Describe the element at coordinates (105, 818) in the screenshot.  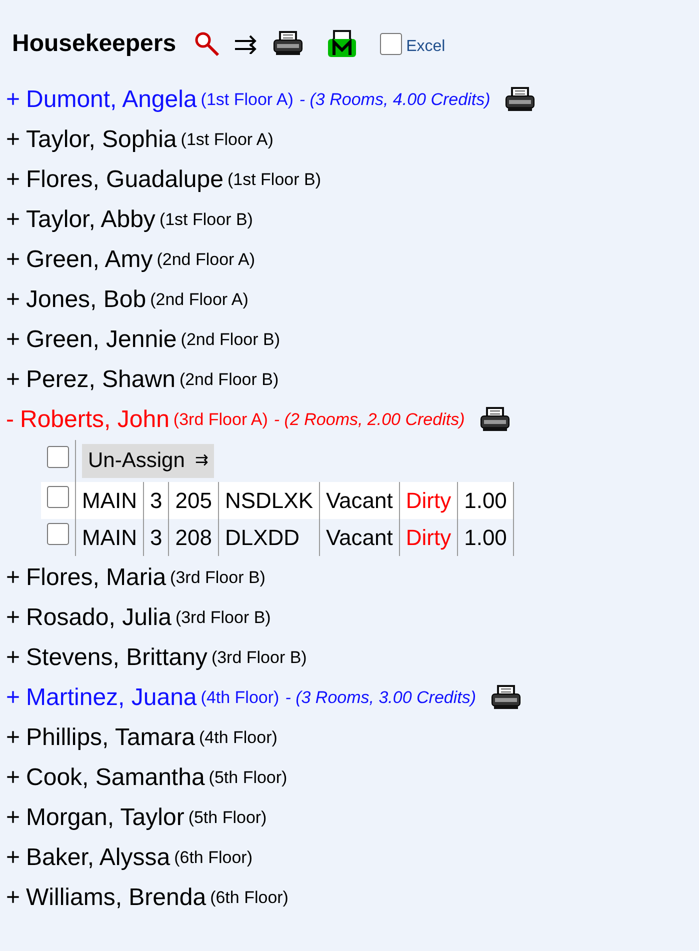
I see `housekeeper-name: Morgan, Taylor` at that location.